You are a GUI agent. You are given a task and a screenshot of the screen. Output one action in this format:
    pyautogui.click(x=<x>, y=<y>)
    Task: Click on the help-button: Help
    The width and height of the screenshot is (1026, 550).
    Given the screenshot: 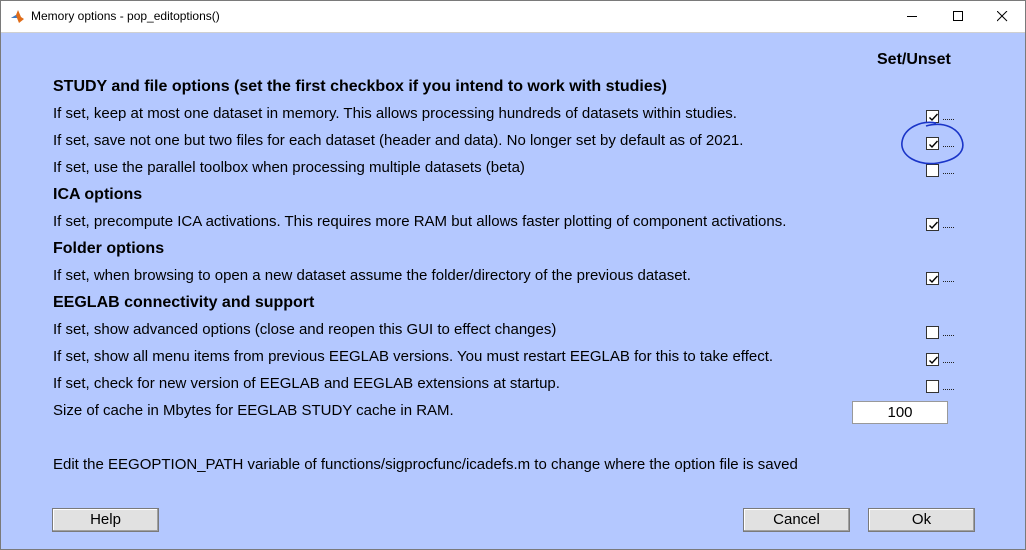 What is the action you would take?
    pyautogui.click(x=105, y=520)
    